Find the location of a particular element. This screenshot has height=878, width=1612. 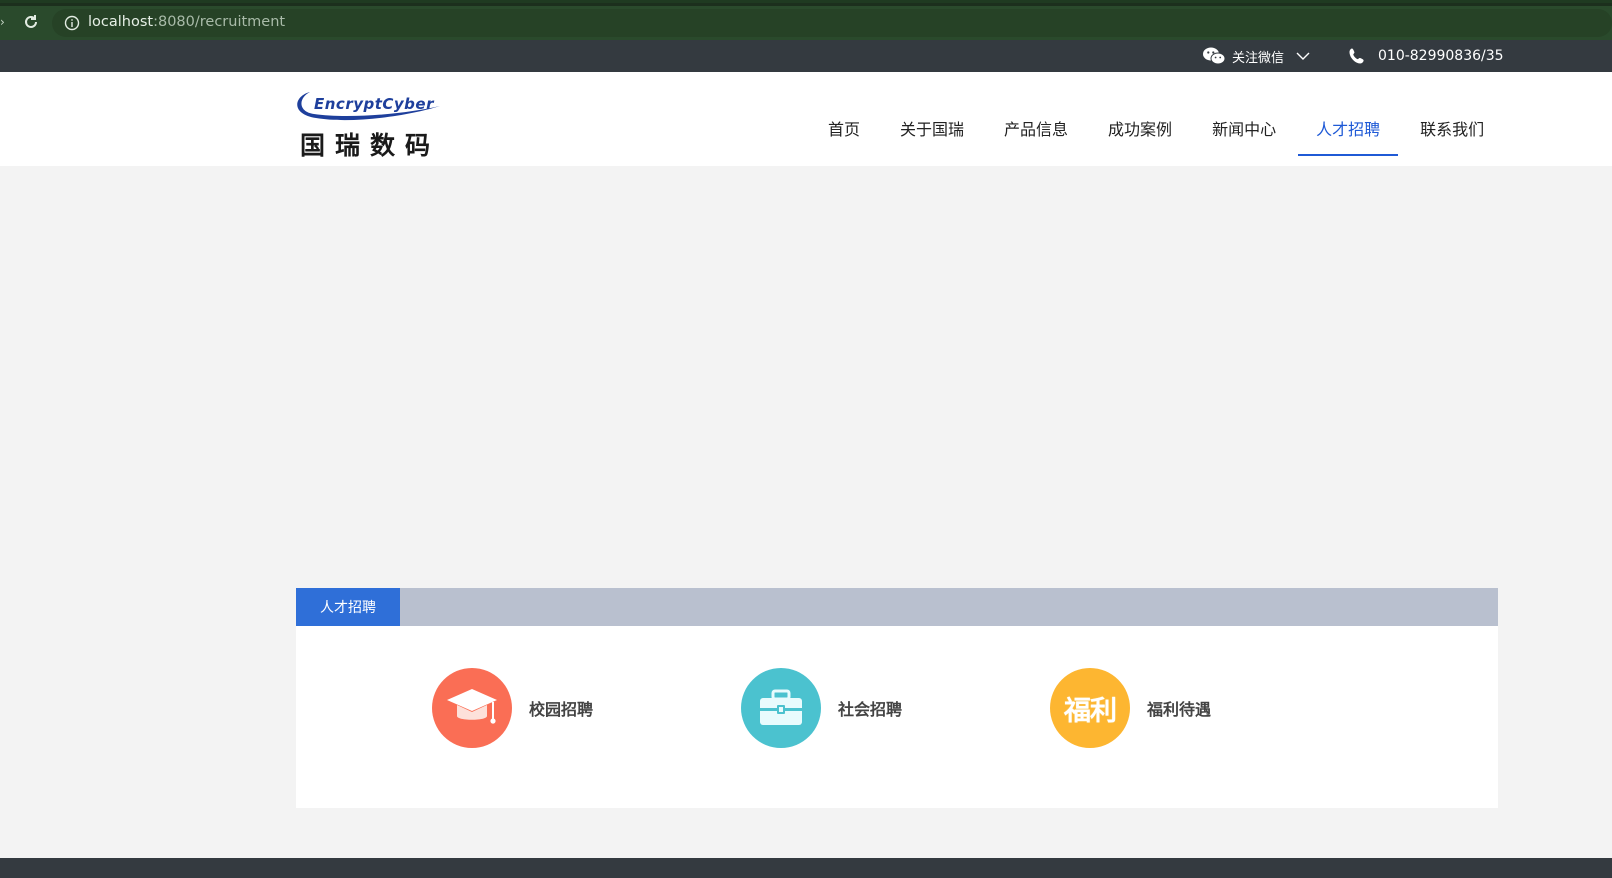

benefits-icon-circle: 福利 is located at coordinates (1090, 708).